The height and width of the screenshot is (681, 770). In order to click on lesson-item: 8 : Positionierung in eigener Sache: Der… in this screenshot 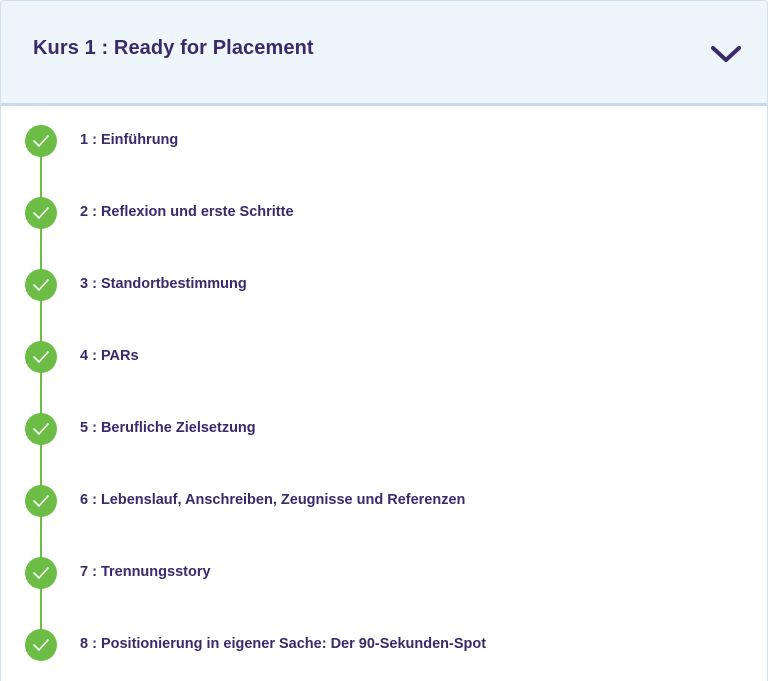, I will do `click(384, 645)`.